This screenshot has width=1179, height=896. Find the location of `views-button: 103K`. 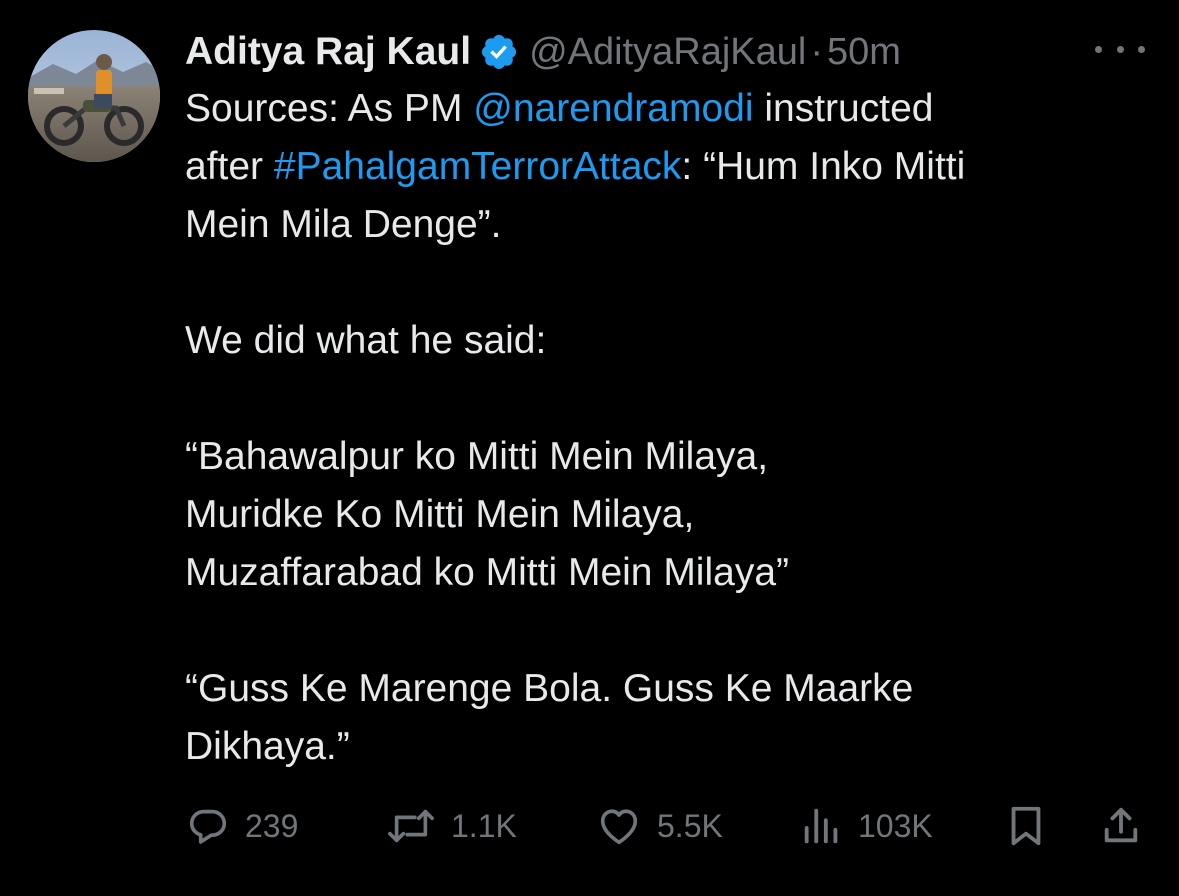

views-button: 103K is located at coordinates (866, 826).